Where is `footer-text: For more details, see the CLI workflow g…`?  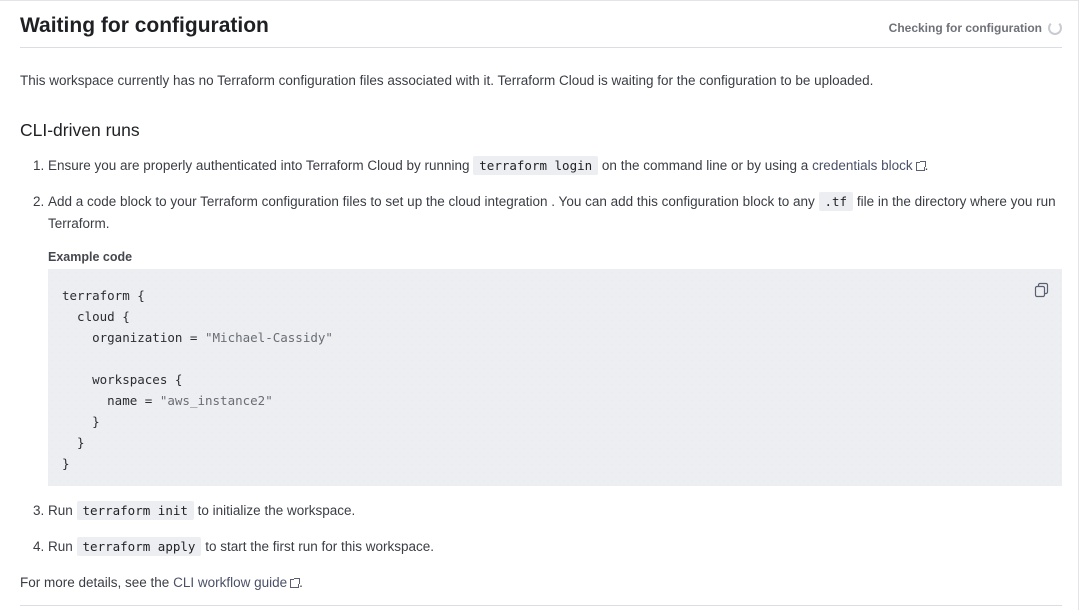
footer-text: For more details, see the CLI workflow g… is located at coordinates (161, 582).